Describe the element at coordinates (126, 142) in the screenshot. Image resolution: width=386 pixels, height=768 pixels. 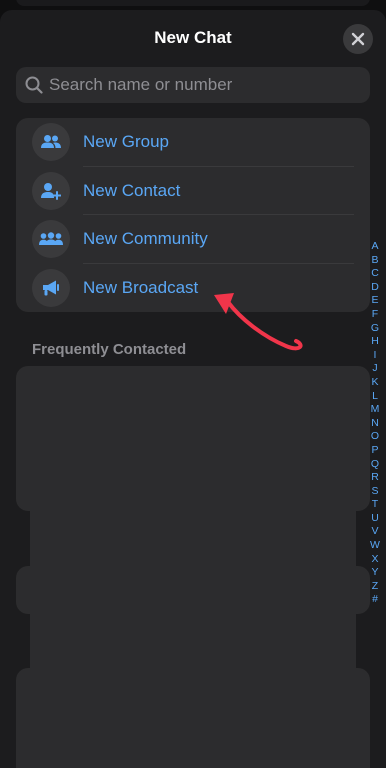
I see `new-group-label: New Group` at that location.